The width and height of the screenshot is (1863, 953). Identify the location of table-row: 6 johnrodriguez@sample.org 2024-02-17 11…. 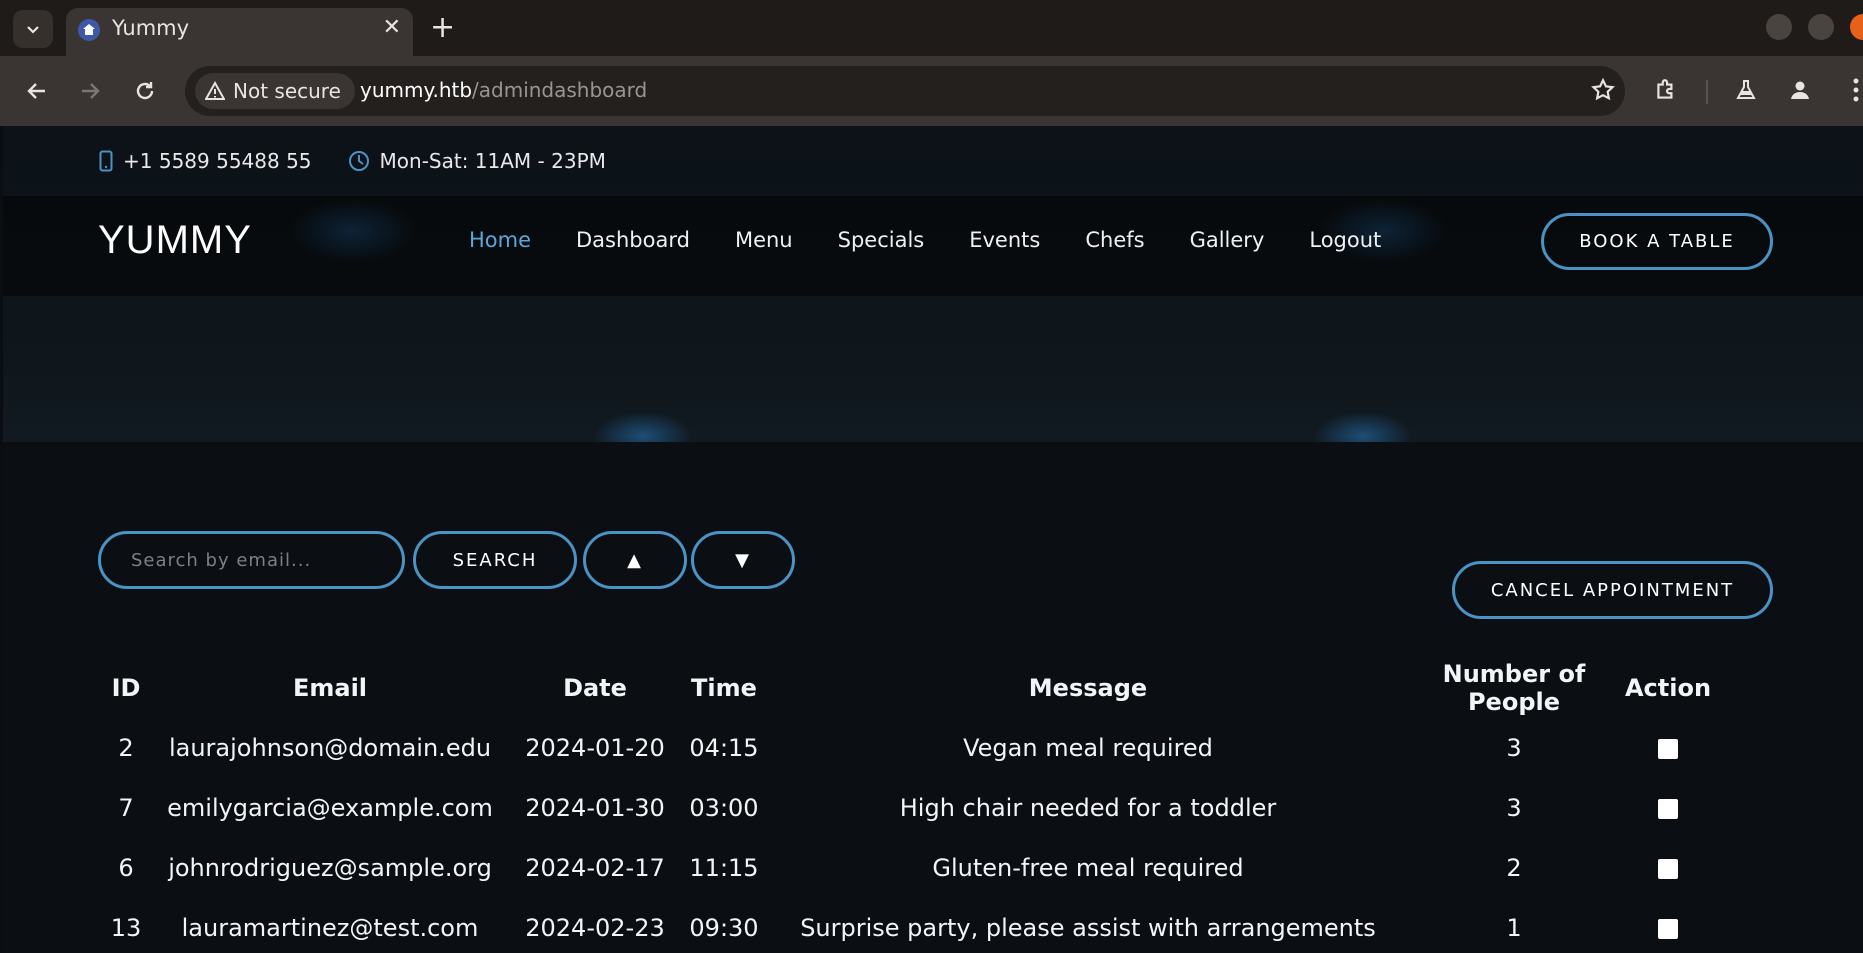
(909, 868).